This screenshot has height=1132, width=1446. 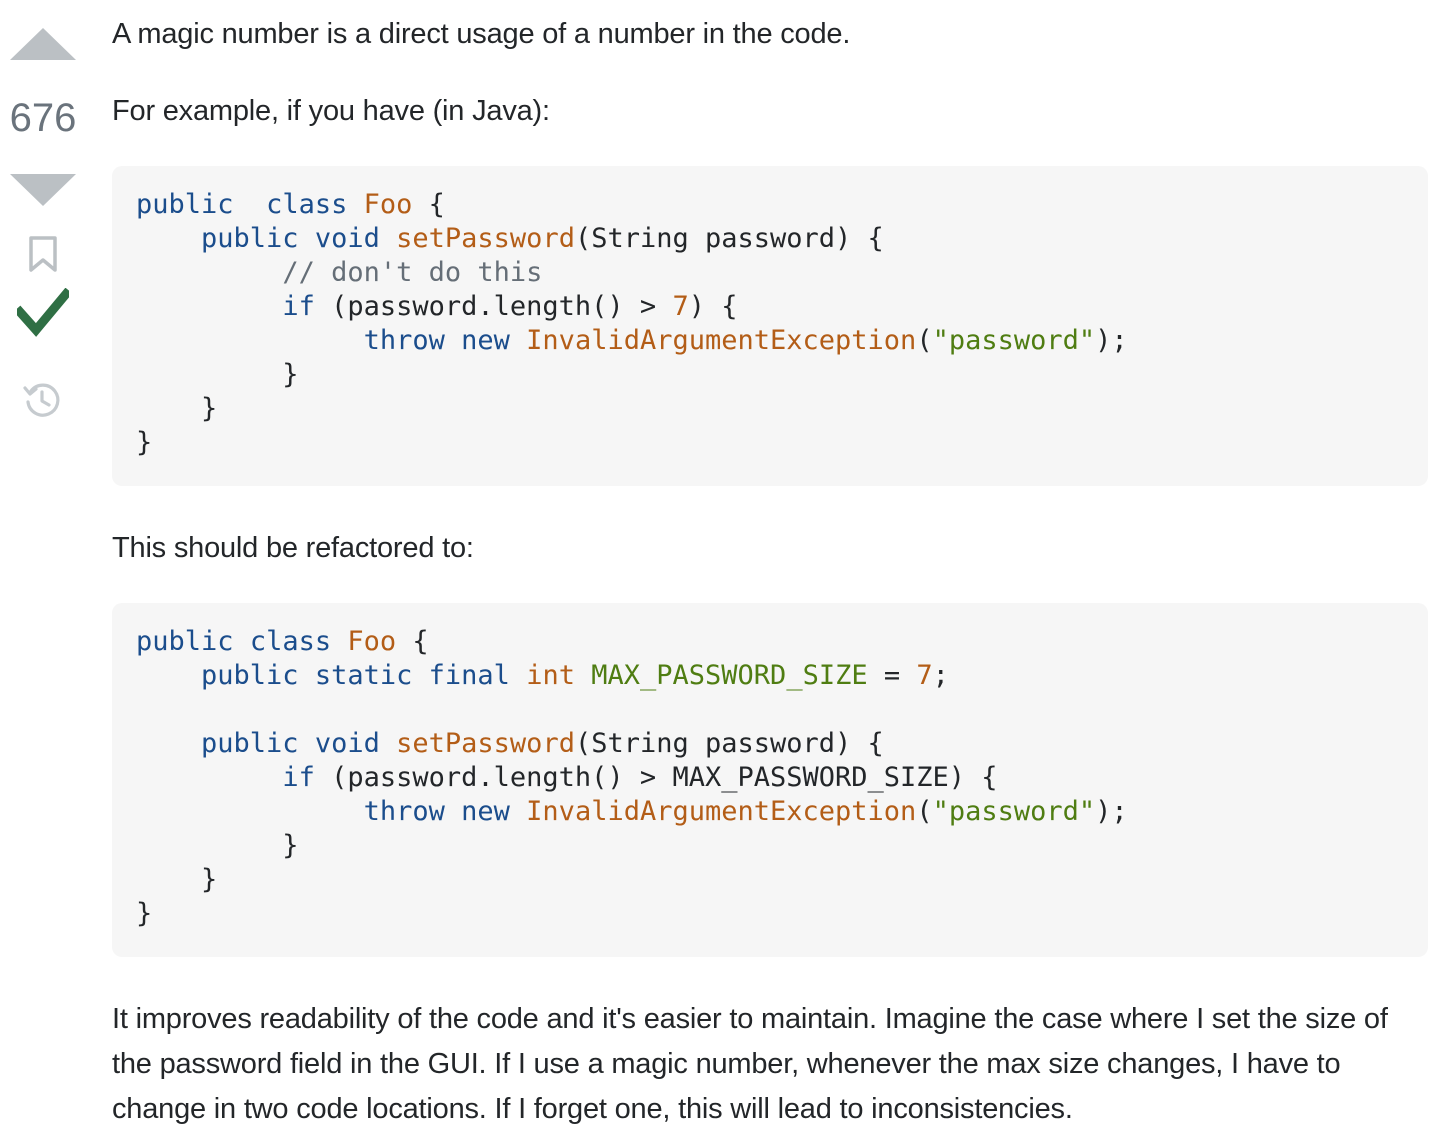 What do you see at coordinates (550, 675) in the screenshot?
I see `code-token: int` at bounding box center [550, 675].